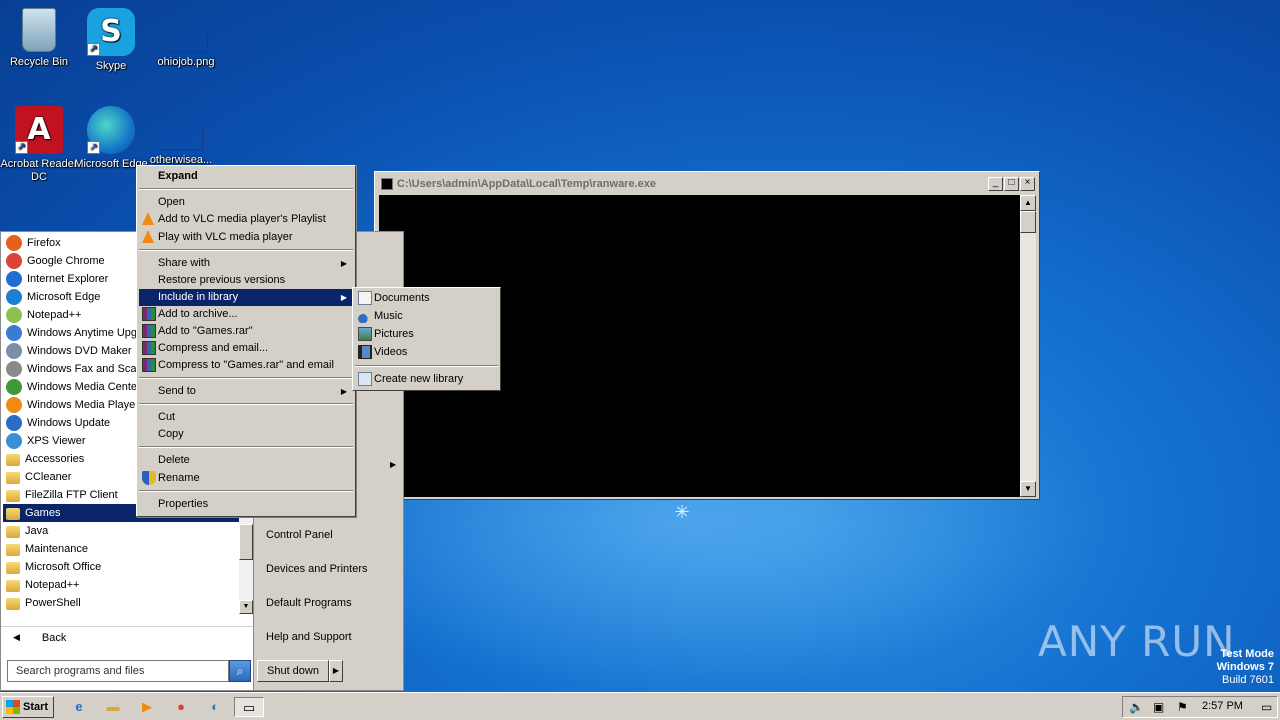 The image size is (1280, 720). What do you see at coordinates (1028, 346) in the screenshot?
I see `console-scrollbar: ▲ ▼` at bounding box center [1028, 346].